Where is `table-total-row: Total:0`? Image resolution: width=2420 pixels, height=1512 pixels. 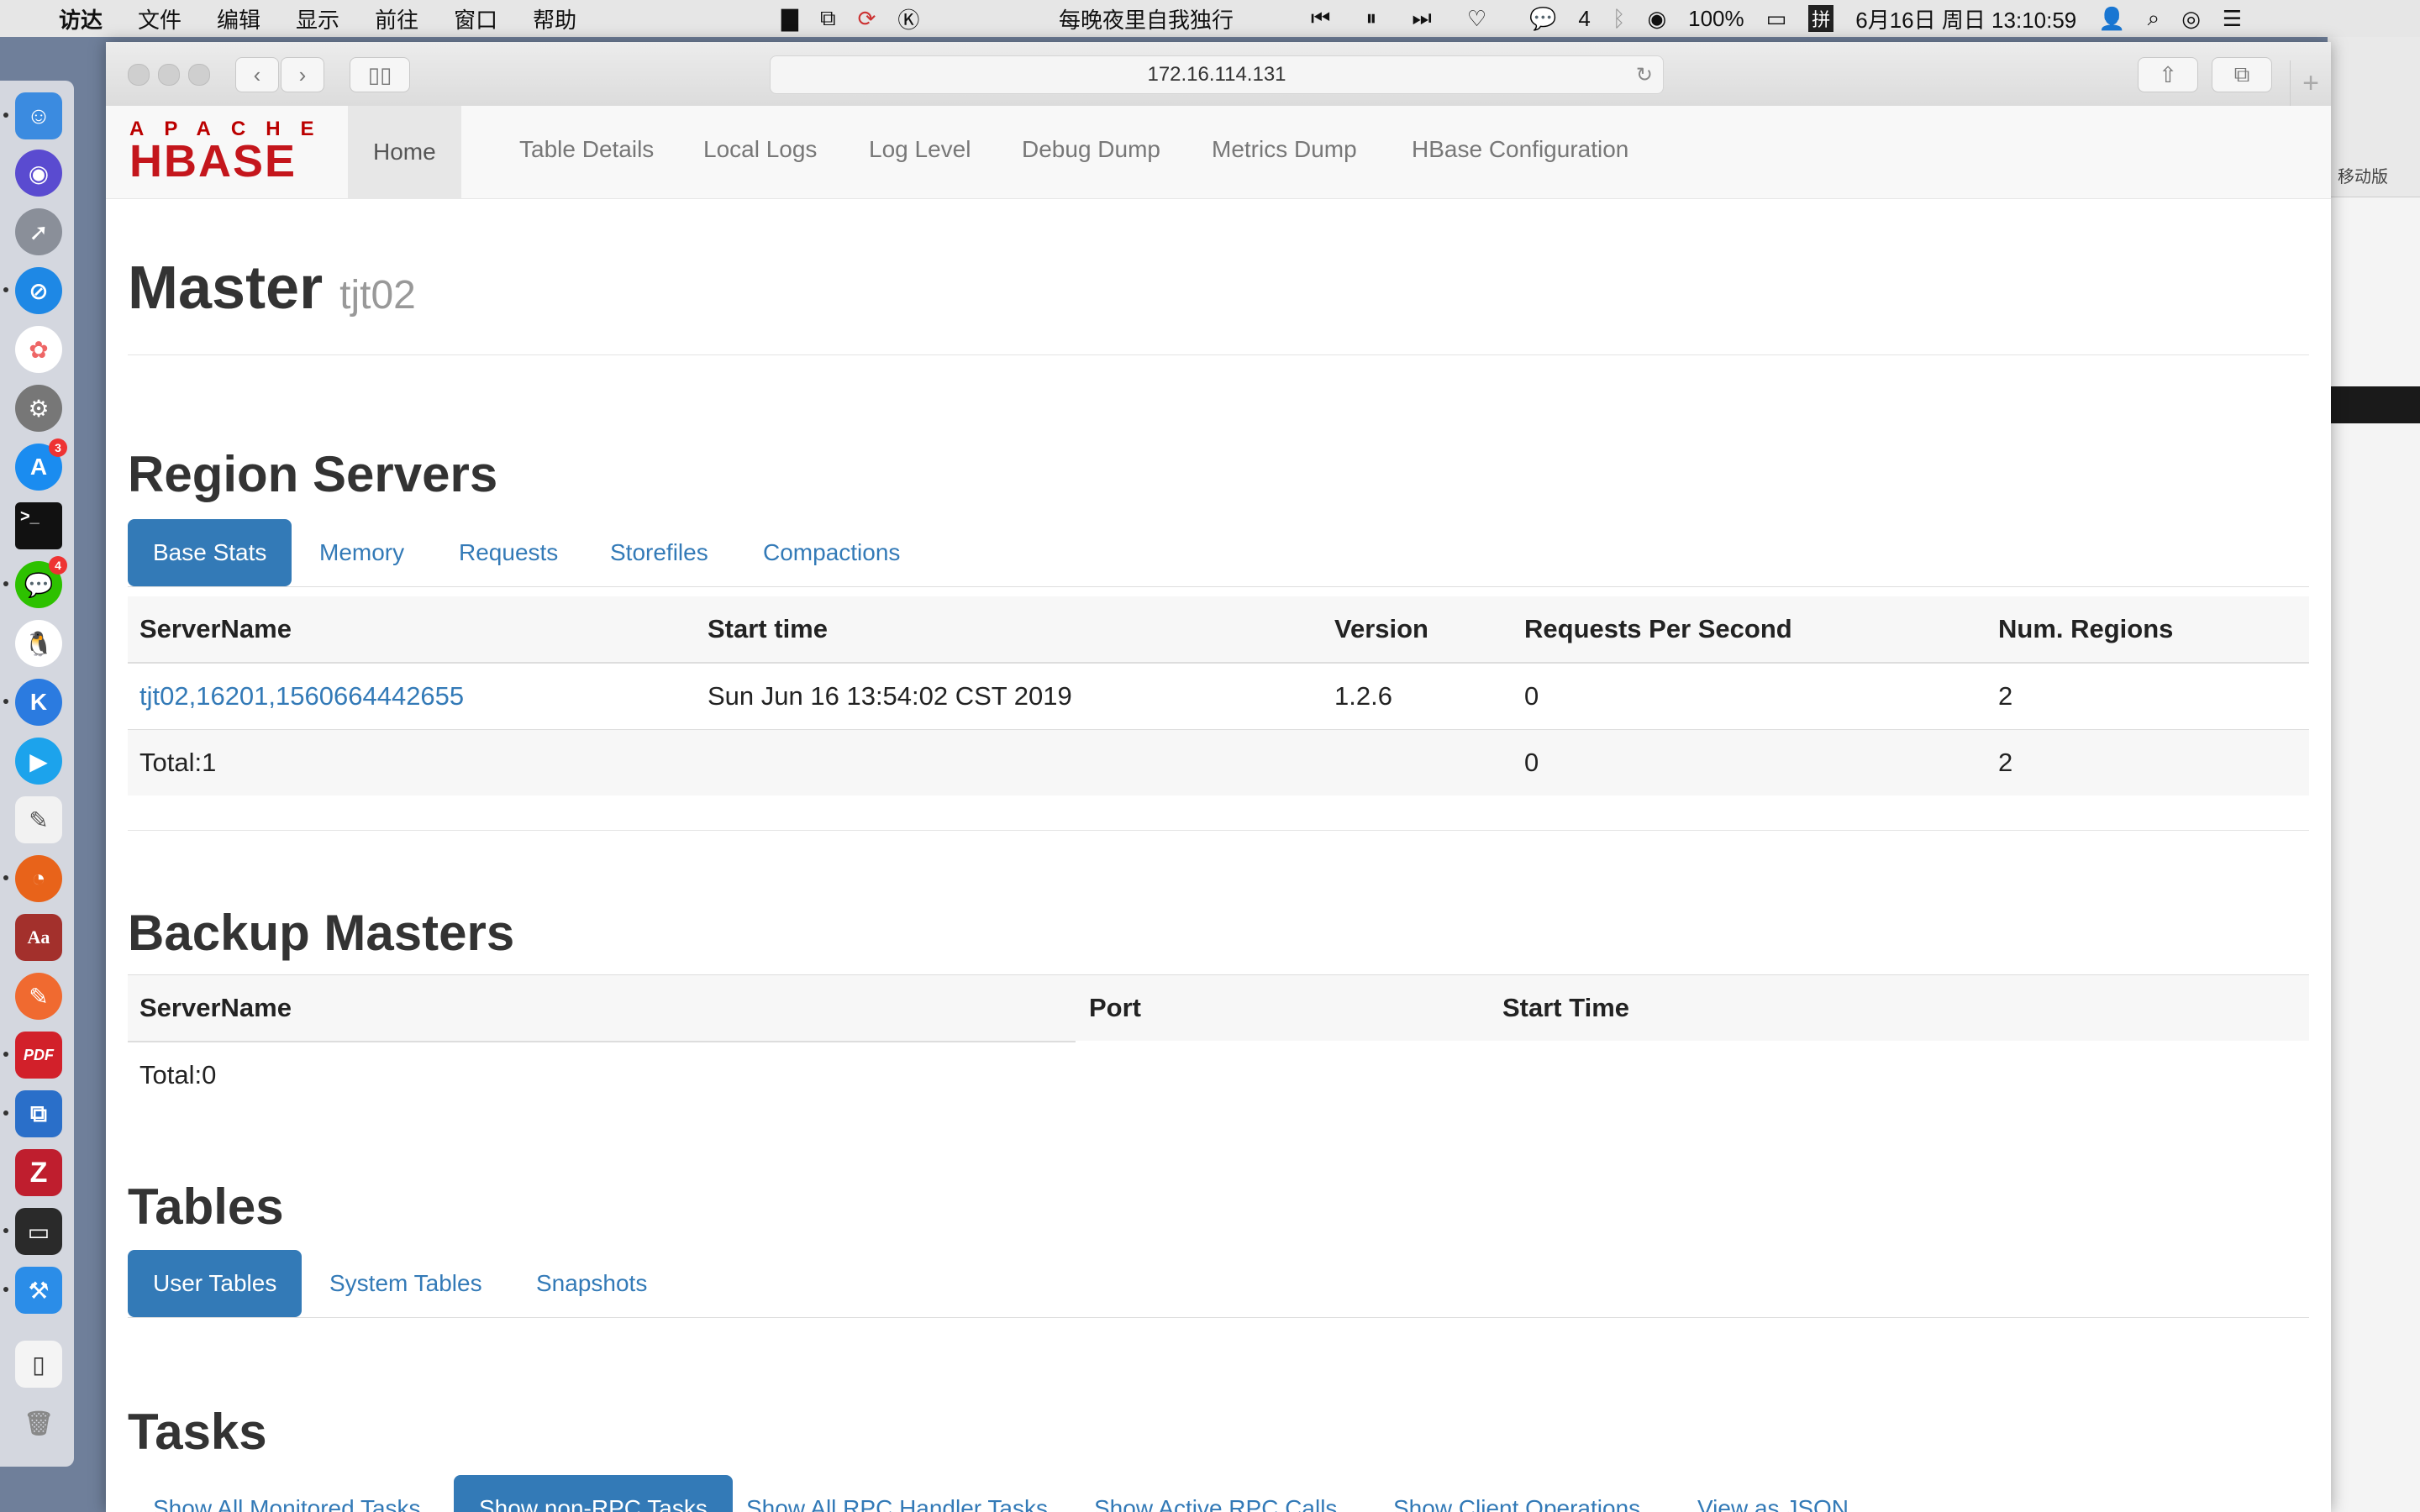
table-total-row: Total:0 is located at coordinates (1218, 1075).